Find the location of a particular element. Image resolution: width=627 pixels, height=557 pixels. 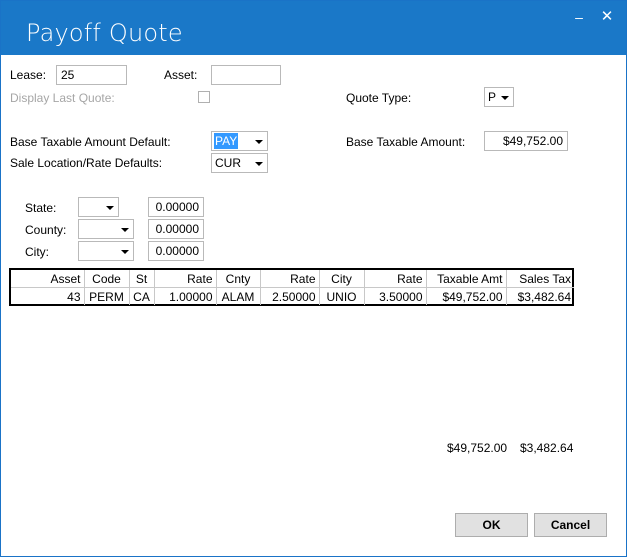

asset-input is located at coordinates (246, 75).